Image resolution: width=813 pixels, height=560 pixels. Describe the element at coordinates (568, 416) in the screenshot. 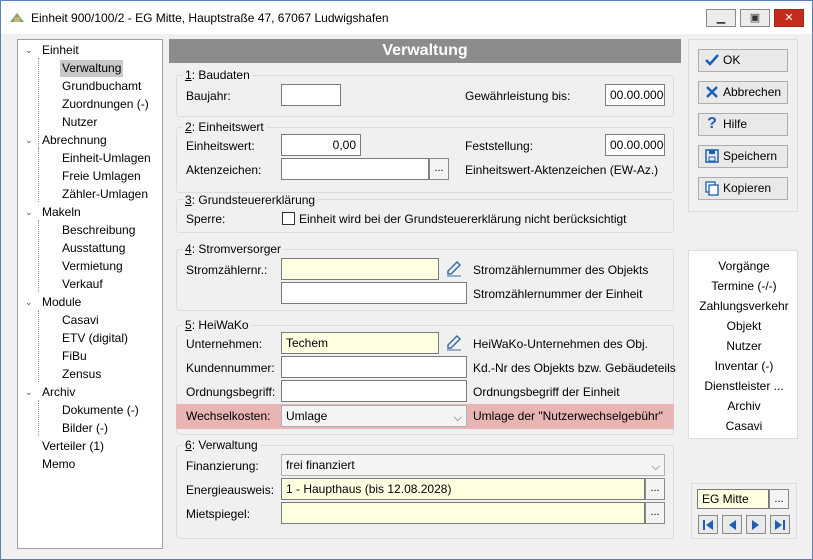

I see `wechselkosten-description: Umlage der "Nutzerwechselgebühr"` at that location.